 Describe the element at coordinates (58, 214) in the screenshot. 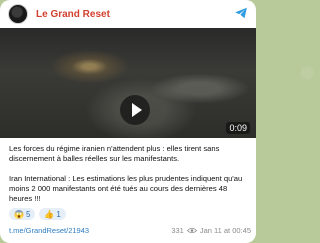

I see `reaction-count: 1` at that location.